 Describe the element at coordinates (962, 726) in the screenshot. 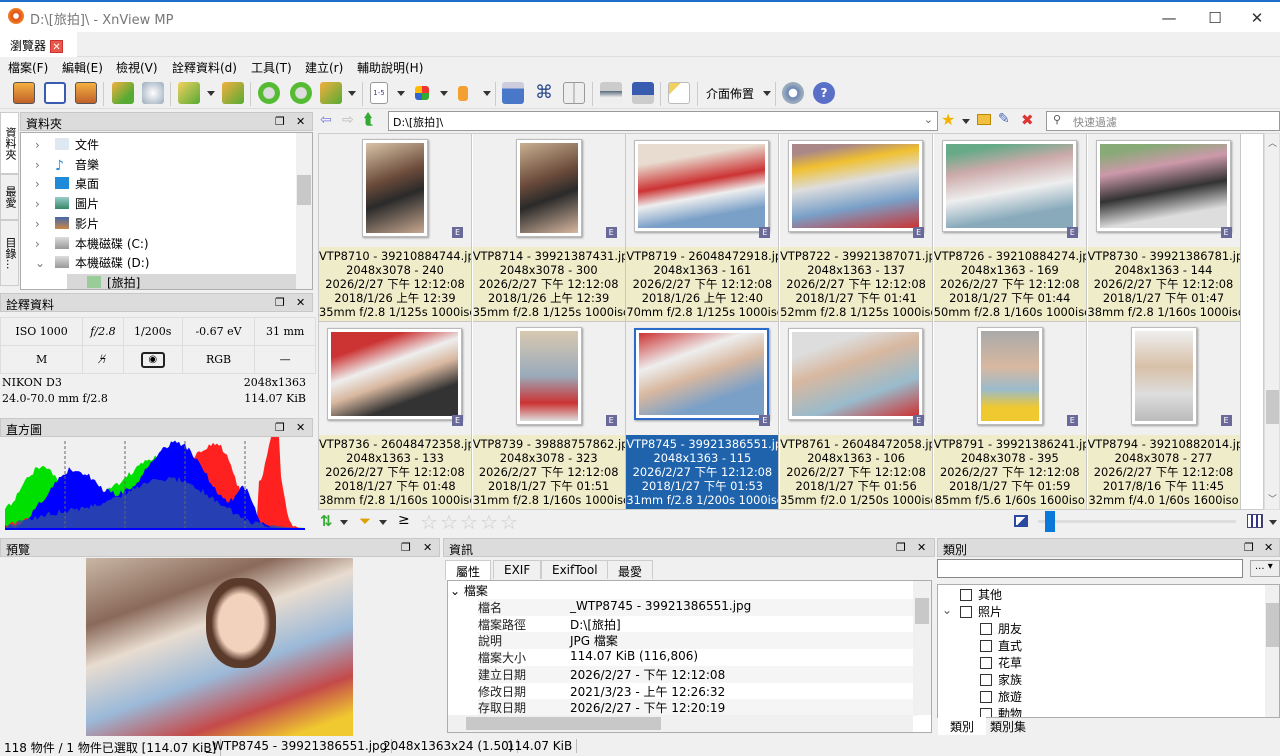

I see `tab-categories: 類別` at that location.